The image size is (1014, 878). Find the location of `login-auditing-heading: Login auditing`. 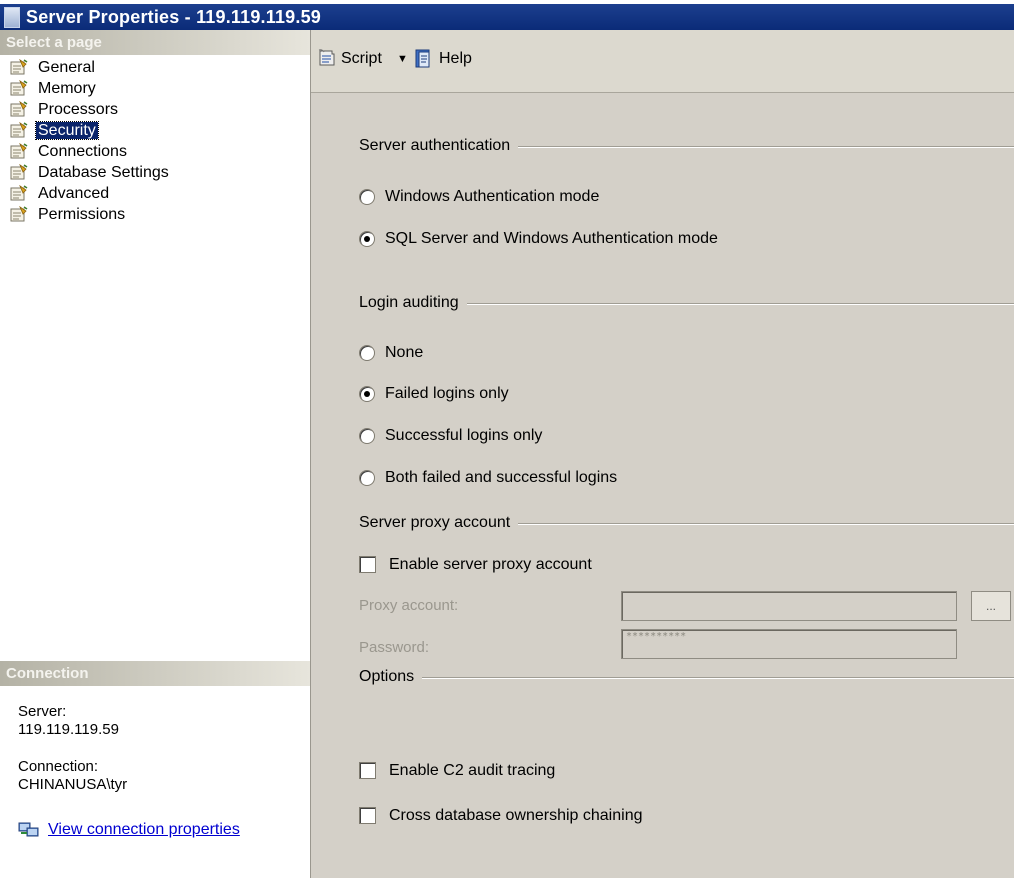

login-auditing-heading: Login auditing is located at coordinates (413, 303).